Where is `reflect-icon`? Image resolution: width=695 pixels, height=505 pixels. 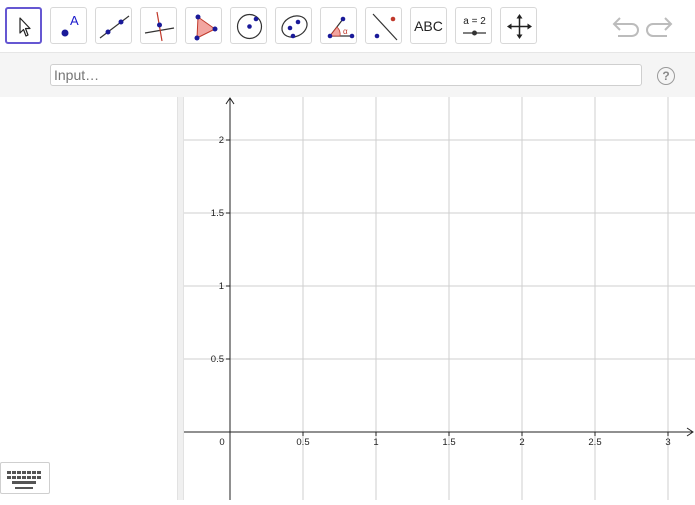 reflect-icon is located at coordinates (385, 27).